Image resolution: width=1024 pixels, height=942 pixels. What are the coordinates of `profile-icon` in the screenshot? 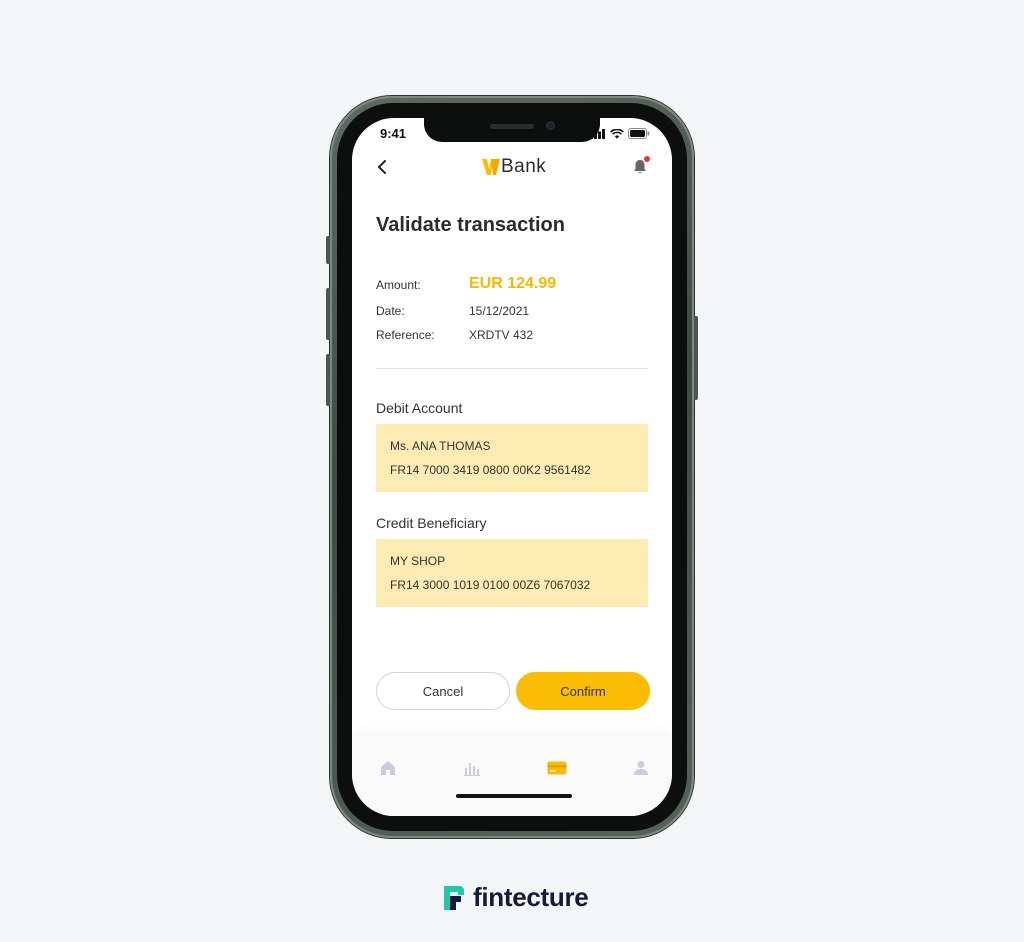 It's located at (641, 768).